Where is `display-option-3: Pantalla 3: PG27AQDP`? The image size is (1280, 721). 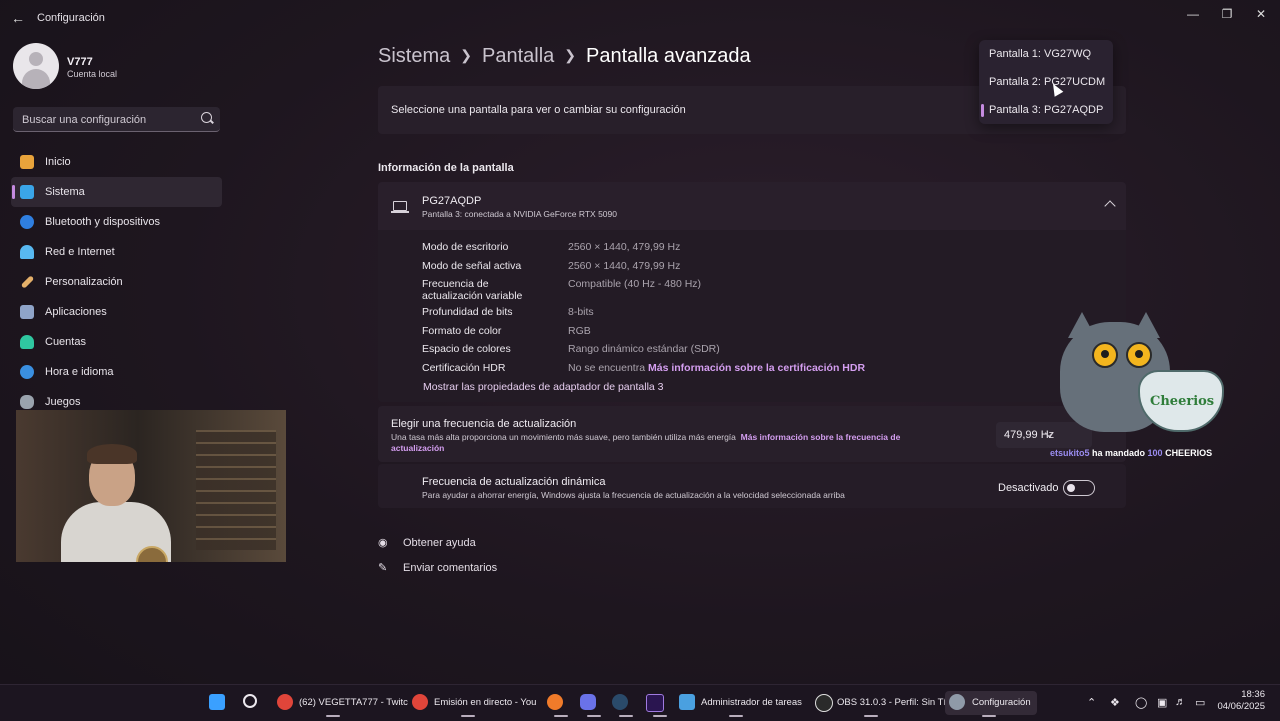
display-option-3: Pantalla 3: PG27AQDP is located at coordinates (1045, 110).